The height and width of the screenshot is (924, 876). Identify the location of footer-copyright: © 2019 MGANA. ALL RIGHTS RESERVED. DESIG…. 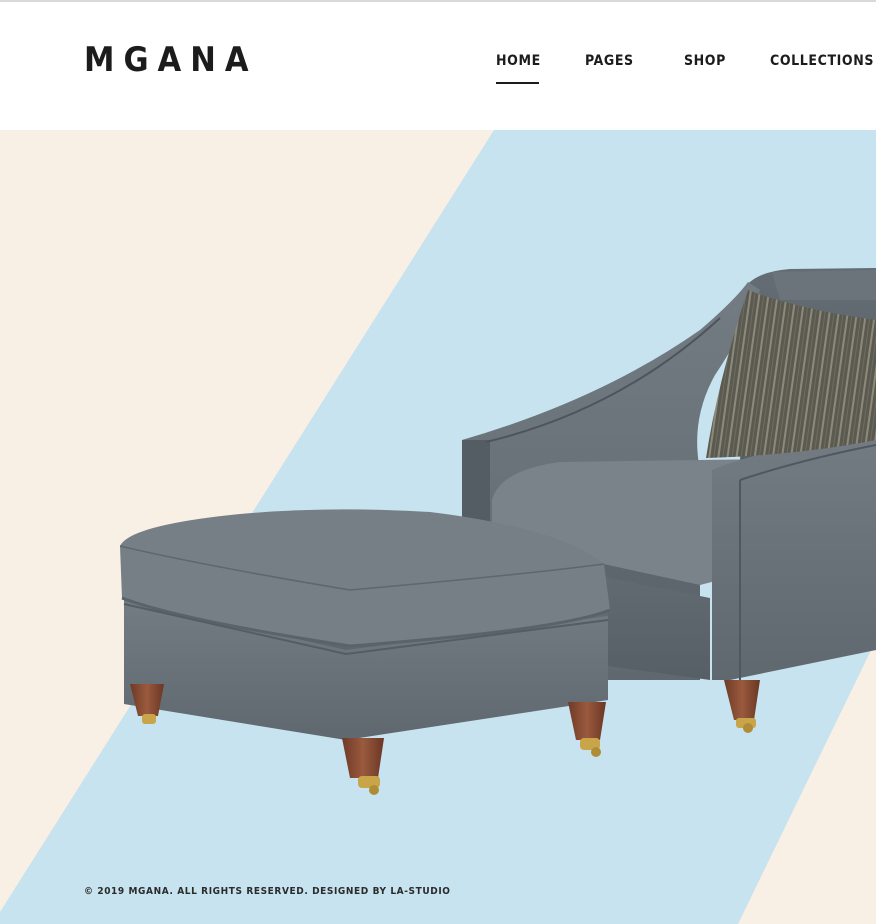
(267, 891).